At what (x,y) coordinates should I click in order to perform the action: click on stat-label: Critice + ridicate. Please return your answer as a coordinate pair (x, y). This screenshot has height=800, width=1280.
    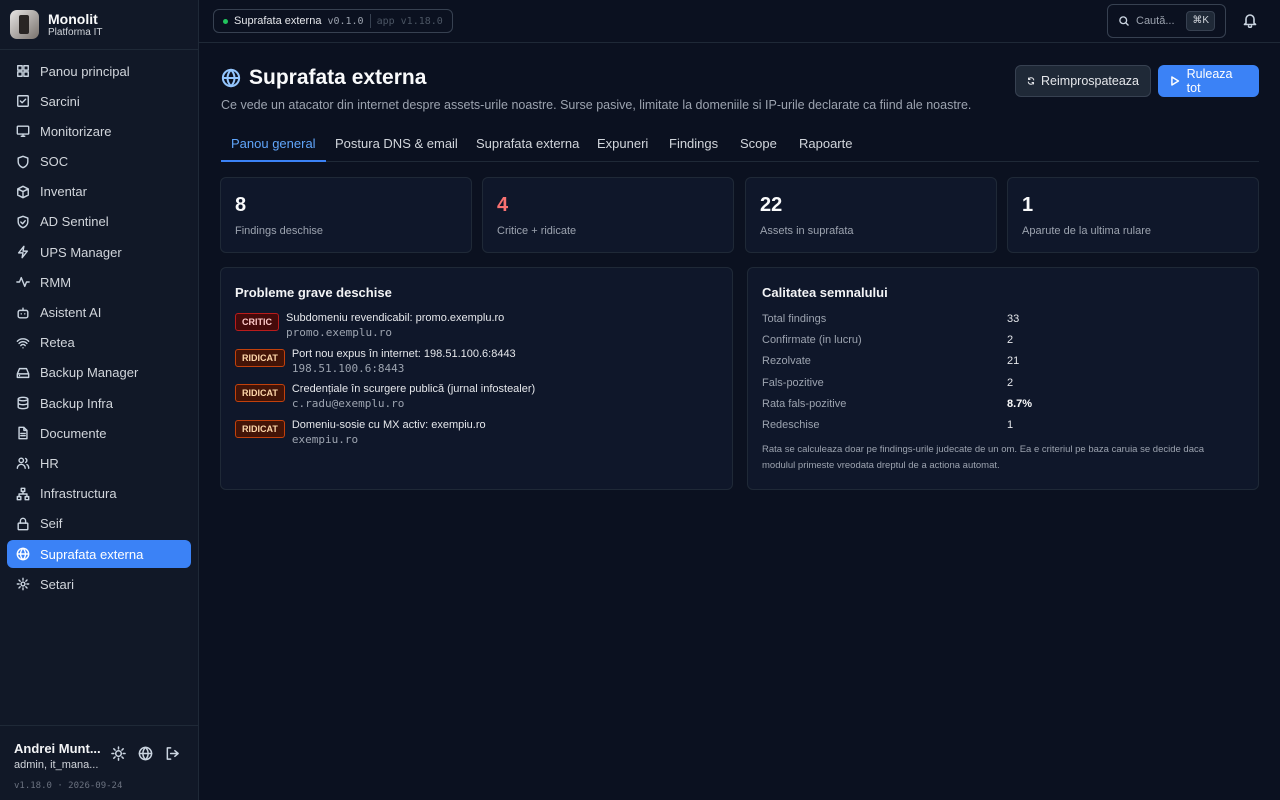
    Looking at the image, I should click on (537, 231).